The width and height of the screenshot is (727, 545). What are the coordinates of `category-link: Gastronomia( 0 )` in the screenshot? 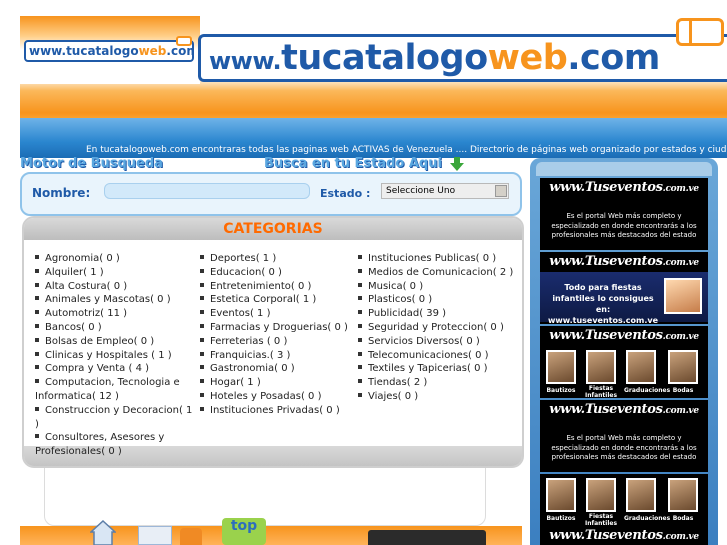 It's located at (252, 368).